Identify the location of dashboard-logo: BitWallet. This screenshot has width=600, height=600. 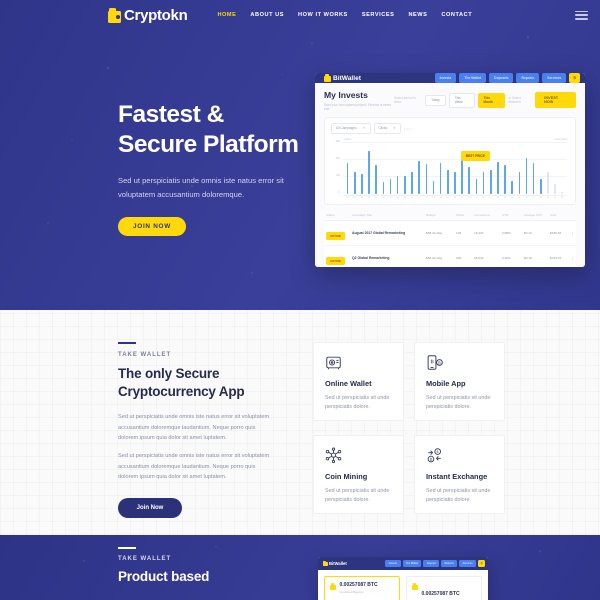
(342, 78).